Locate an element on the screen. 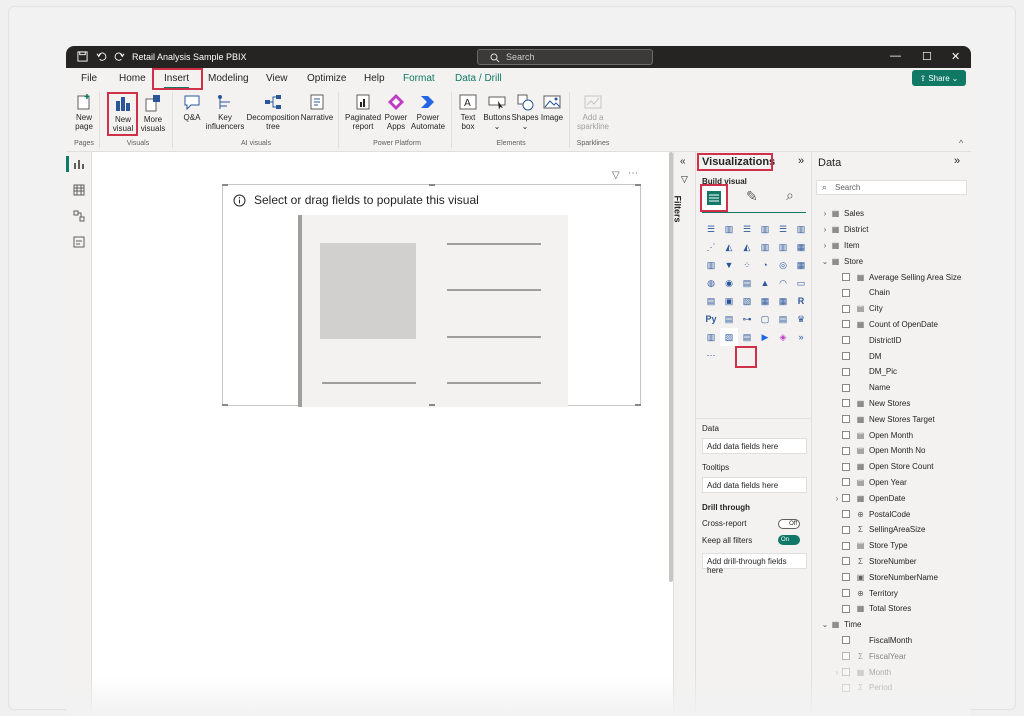 This screenshot has width=1024, height=716. image-button: Image is located at coordinates (552, 107).